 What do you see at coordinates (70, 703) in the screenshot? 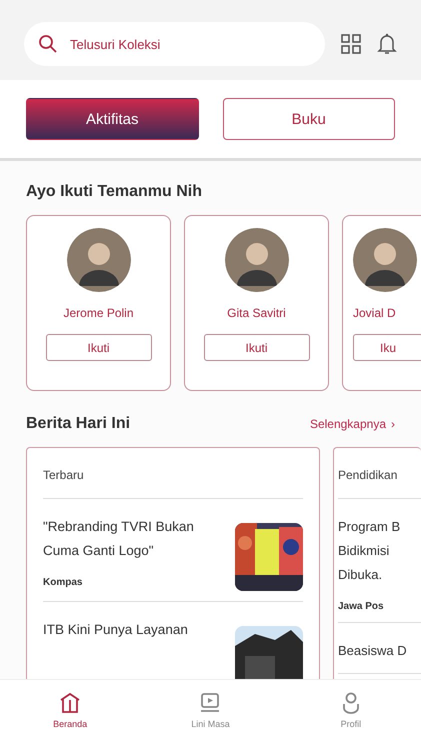
I see `home-icon` at bounding box center [70, 703].